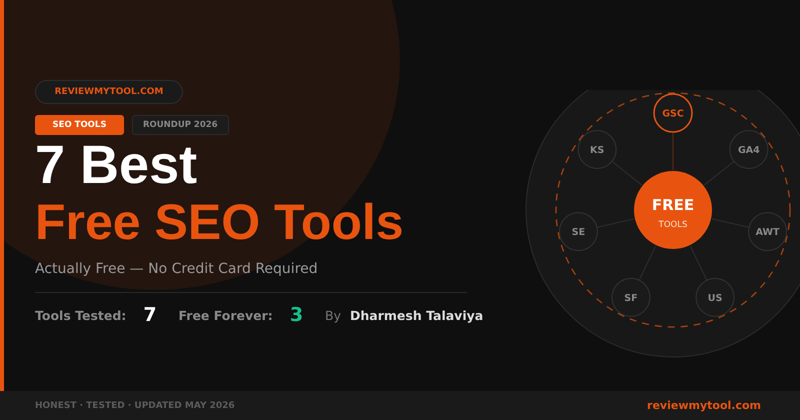 Image resolution: width=800 pixels, height=420 pixels. What do you see at coordinates (220, 222) in the screenshot?
I see `title-highlight: Free SEO Tools` at bounding box center [220, 222].